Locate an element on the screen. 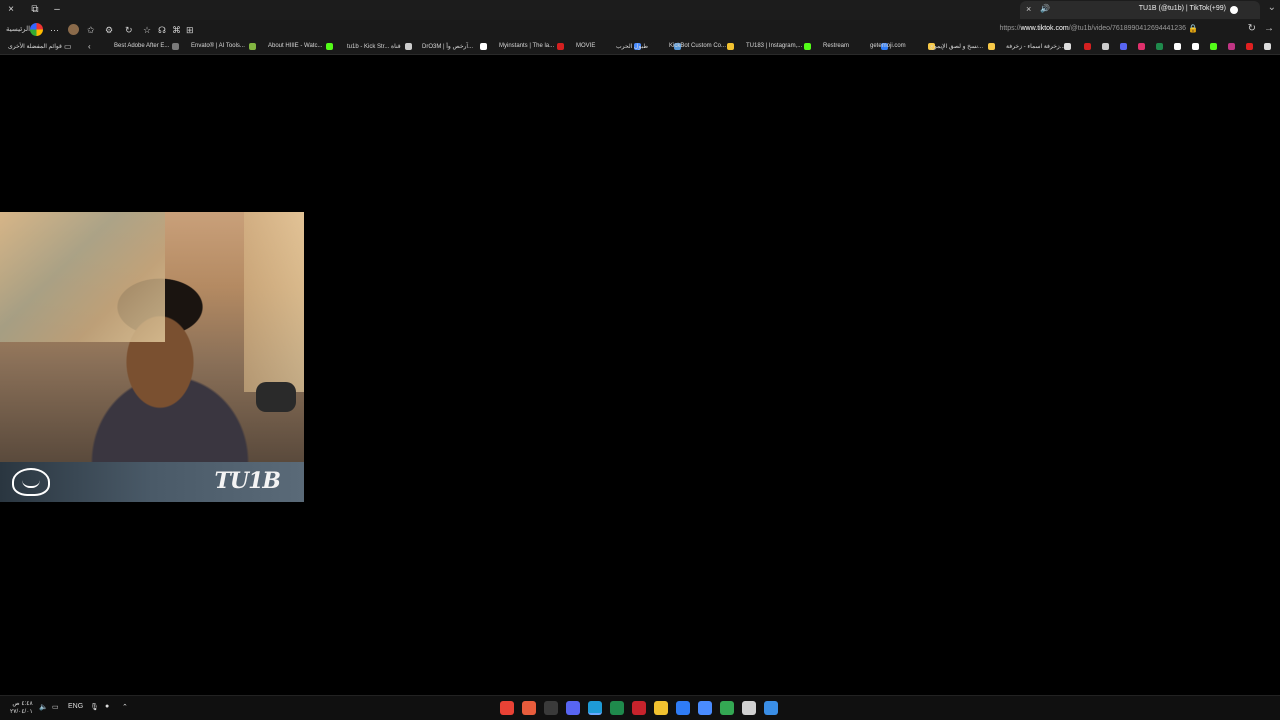 The width and height of the screenshot is (1280, 720). app-tray-icon: ● is located at coordinates (107, 706).